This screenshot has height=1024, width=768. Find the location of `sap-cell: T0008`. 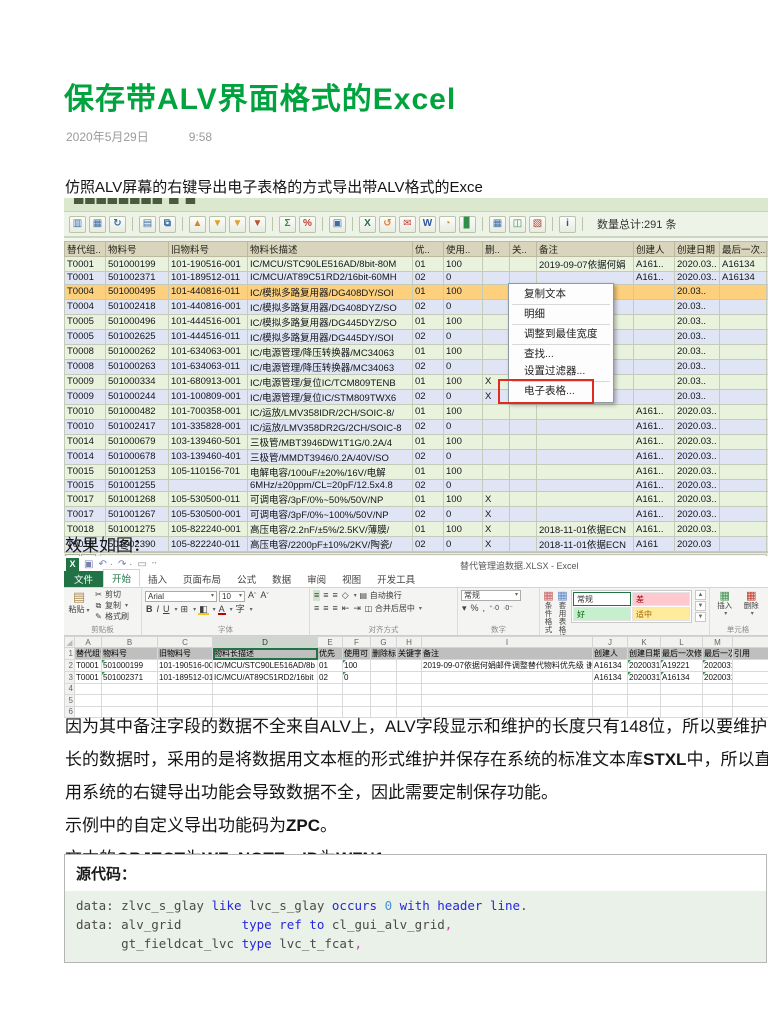

sap-cell: T0008 is located at coordinates (85, 366).